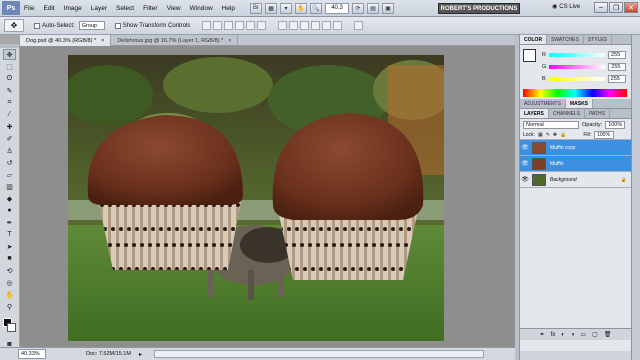 The width and height of the screenshot is (640, 360). I want to click on brush-tool-icon: ✐, so click(9, 138).